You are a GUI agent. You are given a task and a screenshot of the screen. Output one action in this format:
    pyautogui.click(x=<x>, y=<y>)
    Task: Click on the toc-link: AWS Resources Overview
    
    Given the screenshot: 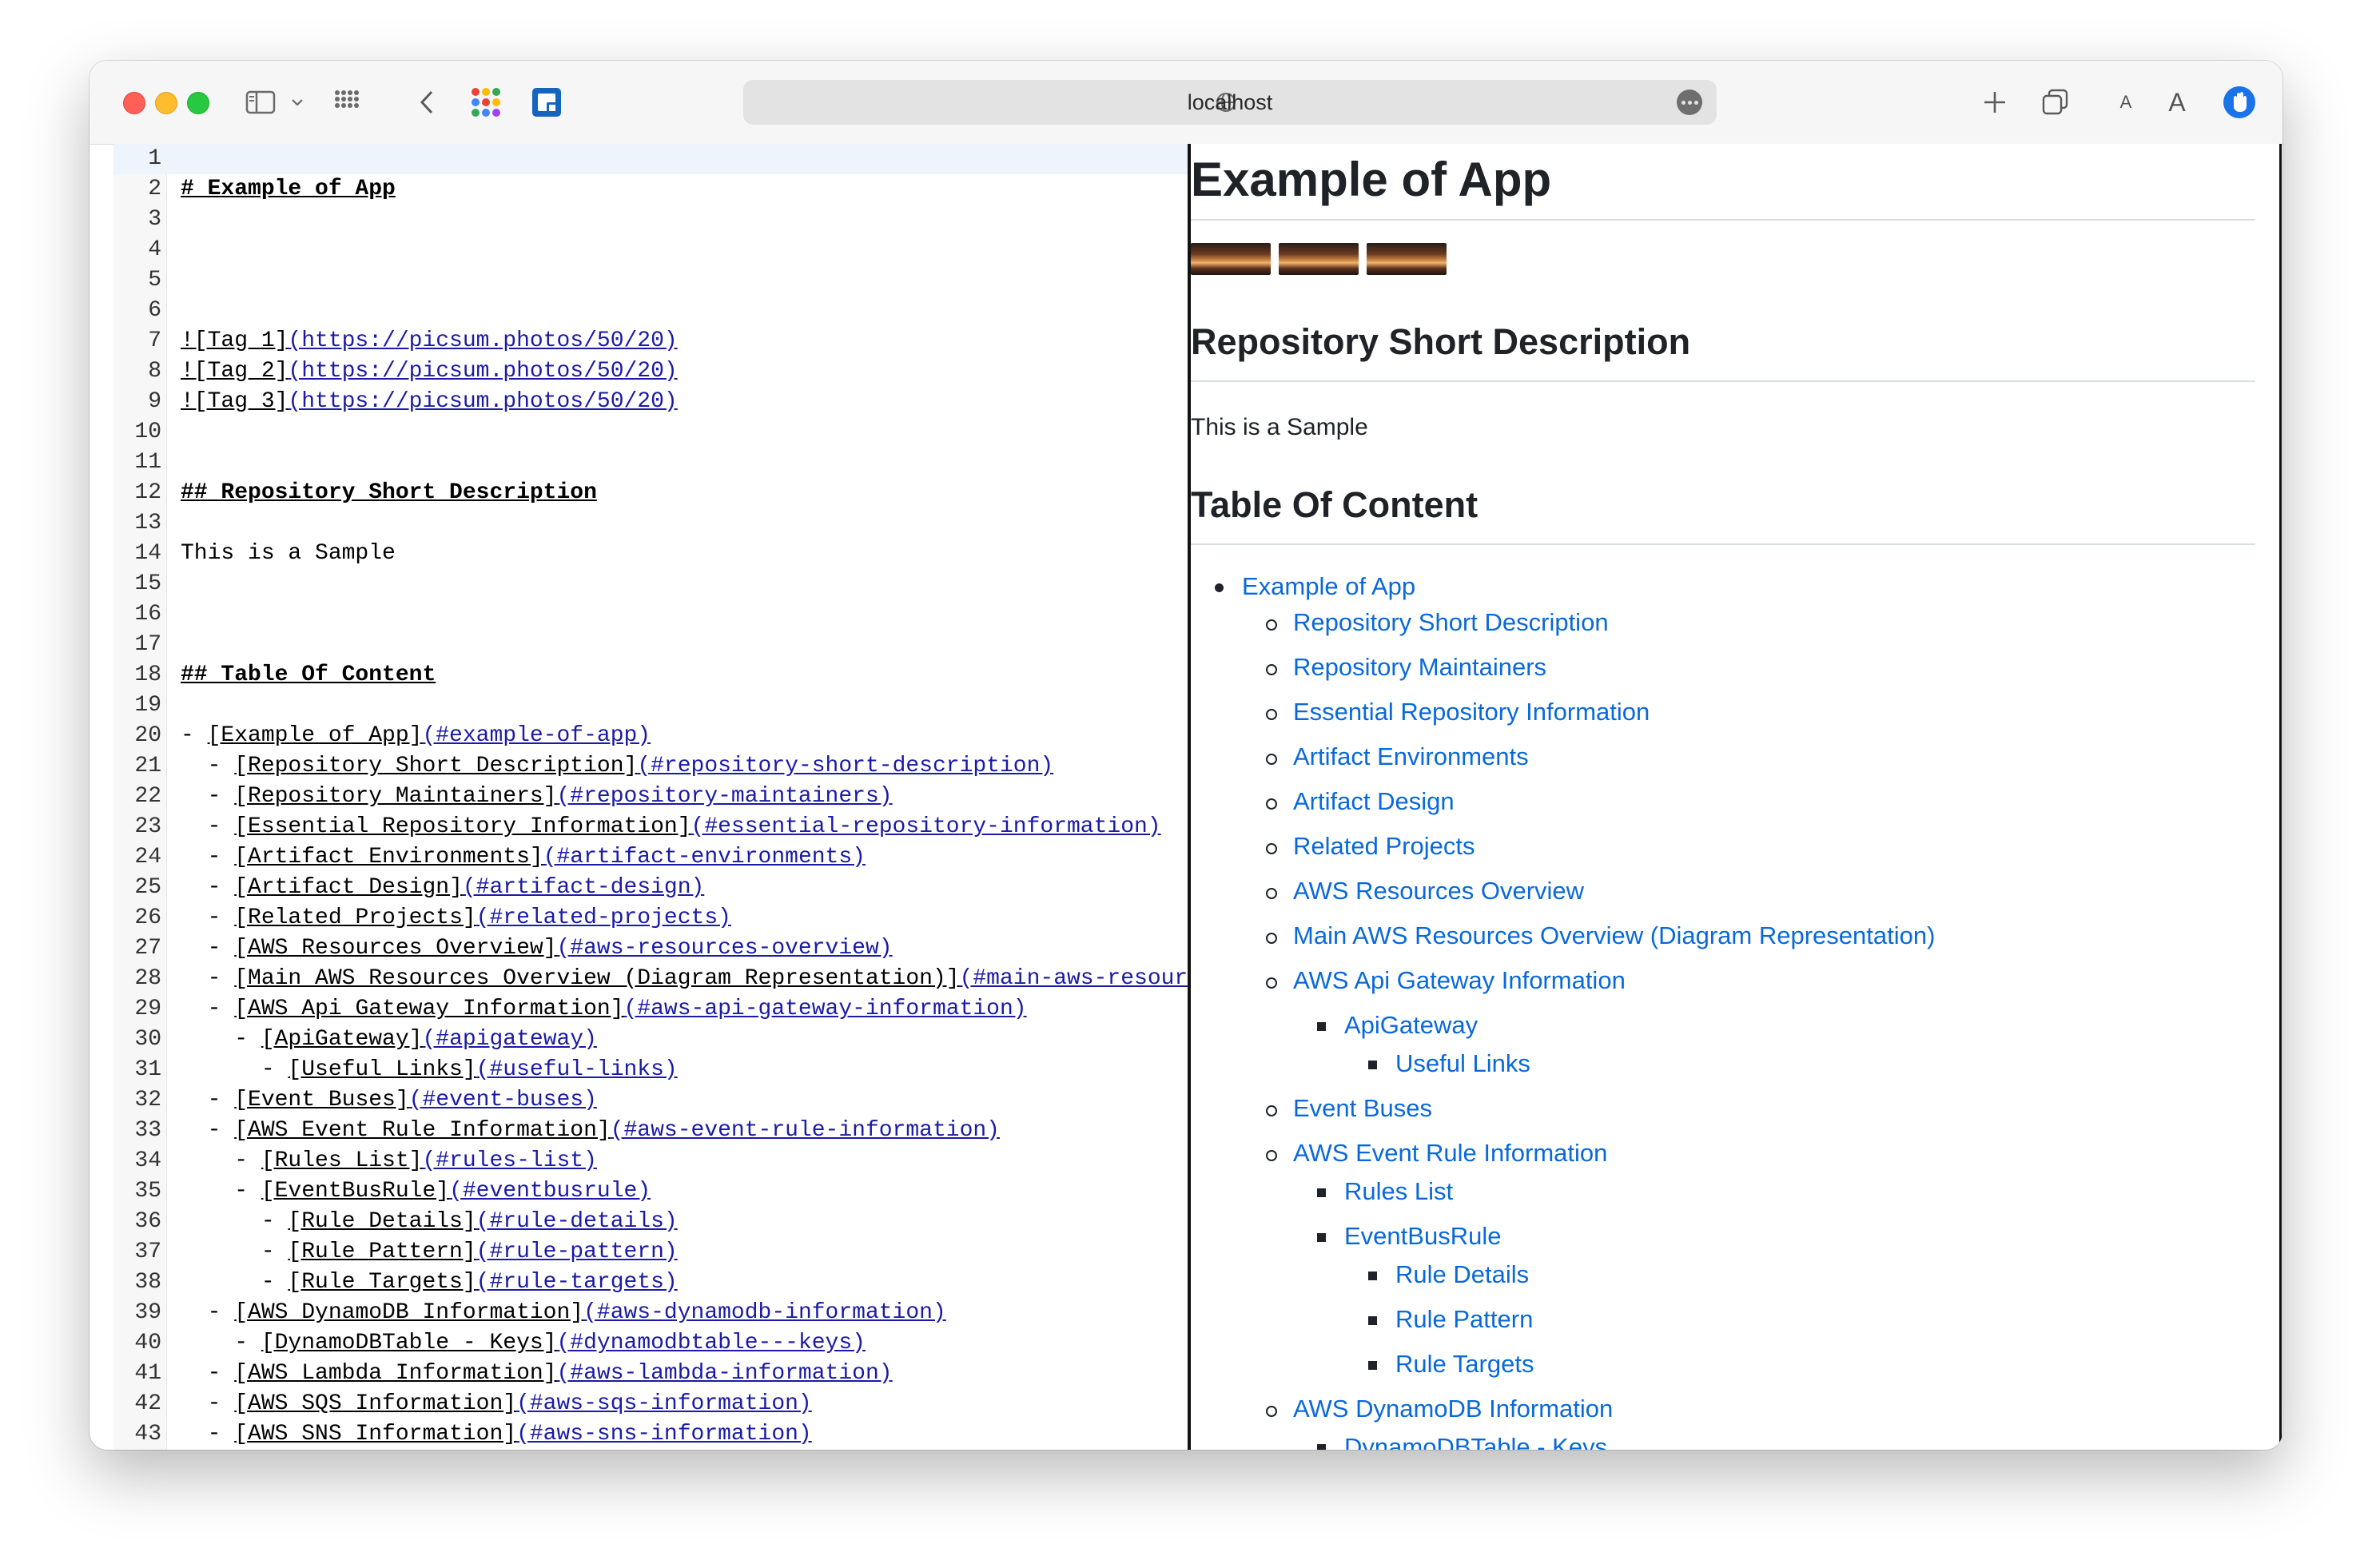 What is the action you would take?
    pyautogui.click(x=1438, y=891)
    